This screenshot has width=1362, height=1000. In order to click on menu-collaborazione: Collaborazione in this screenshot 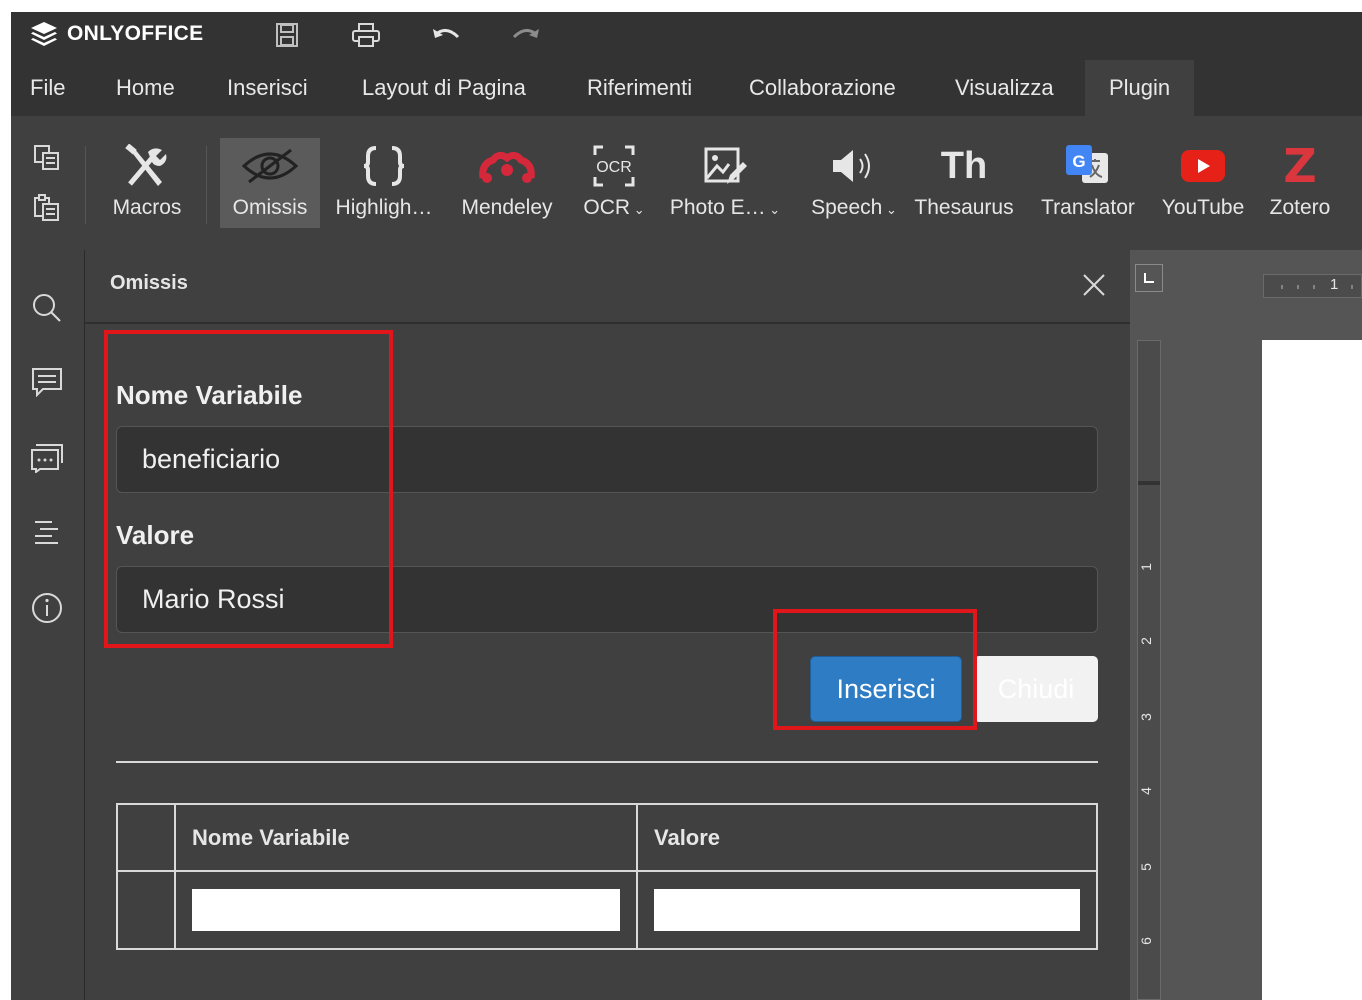, I will do `click(822, 88)`.